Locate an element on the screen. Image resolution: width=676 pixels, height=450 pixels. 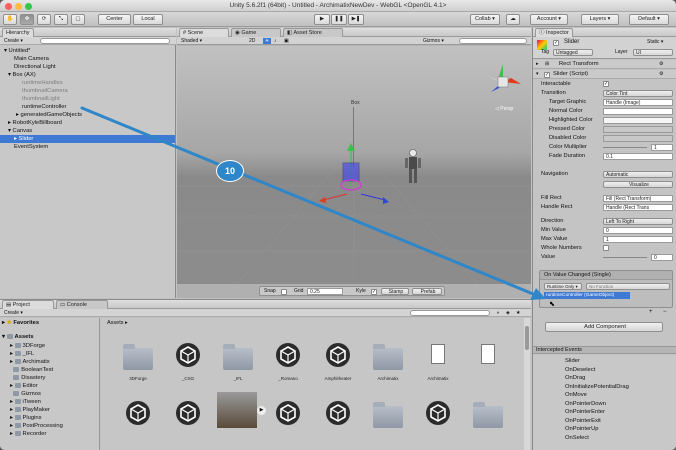
step-number-badge: 10 is located at coordinates (230, 171).